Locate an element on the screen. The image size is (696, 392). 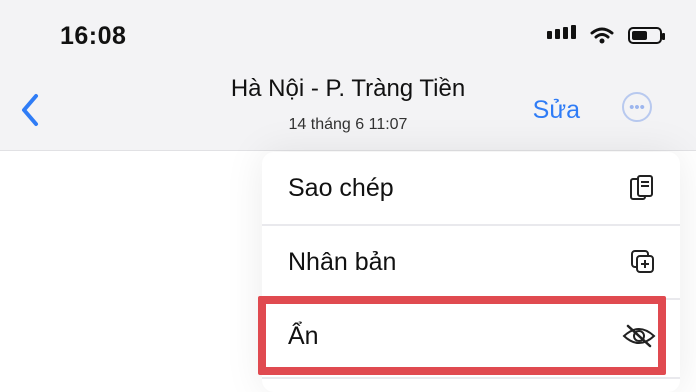
menu-item-copy: Sao chép is located at coordinates (471, 188).